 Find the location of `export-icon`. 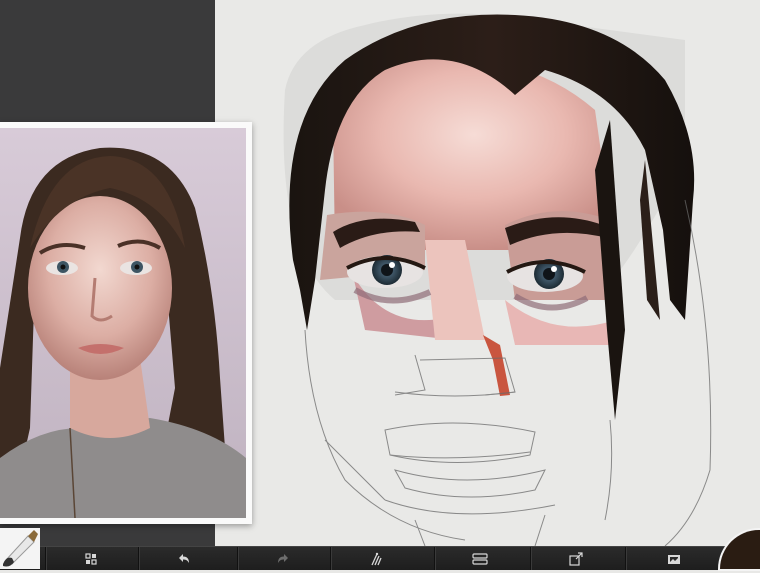

export-icon is located at coordinates (576, 558).